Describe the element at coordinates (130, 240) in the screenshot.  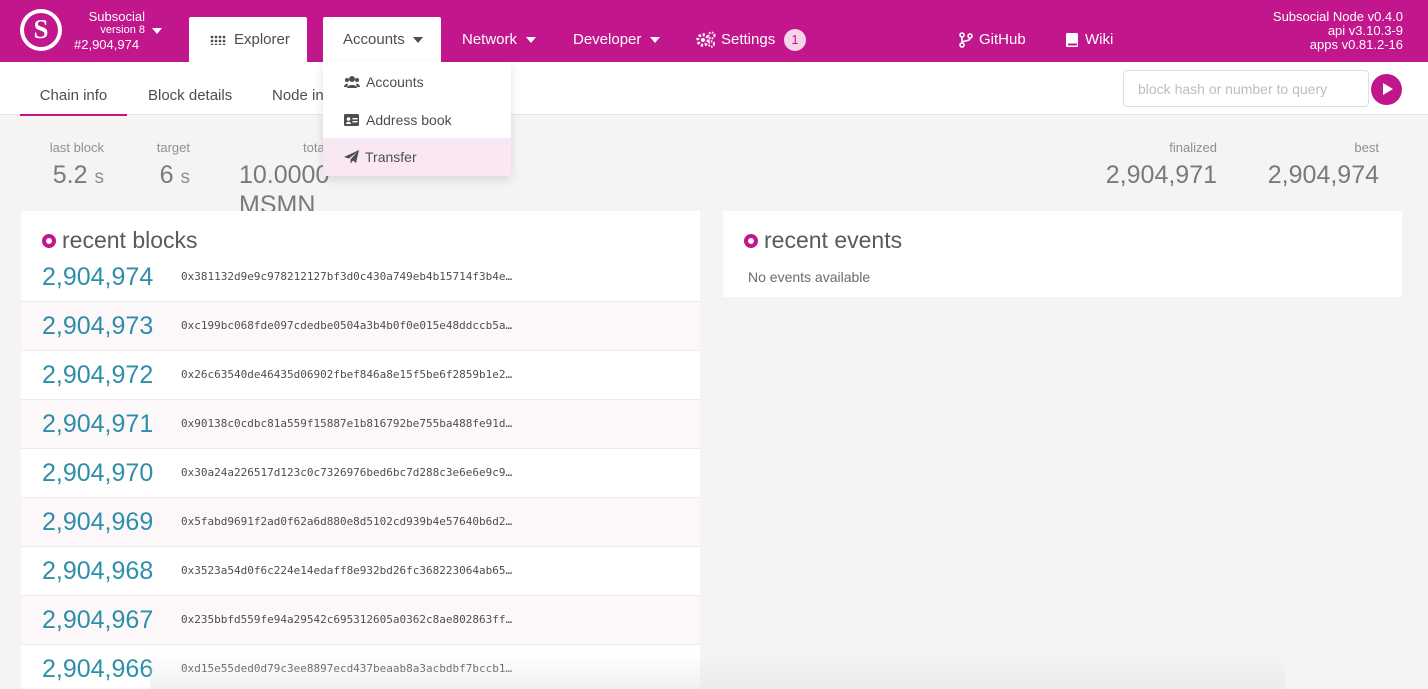
I see `recent-blocks-title-text: recent blocks` at that location.